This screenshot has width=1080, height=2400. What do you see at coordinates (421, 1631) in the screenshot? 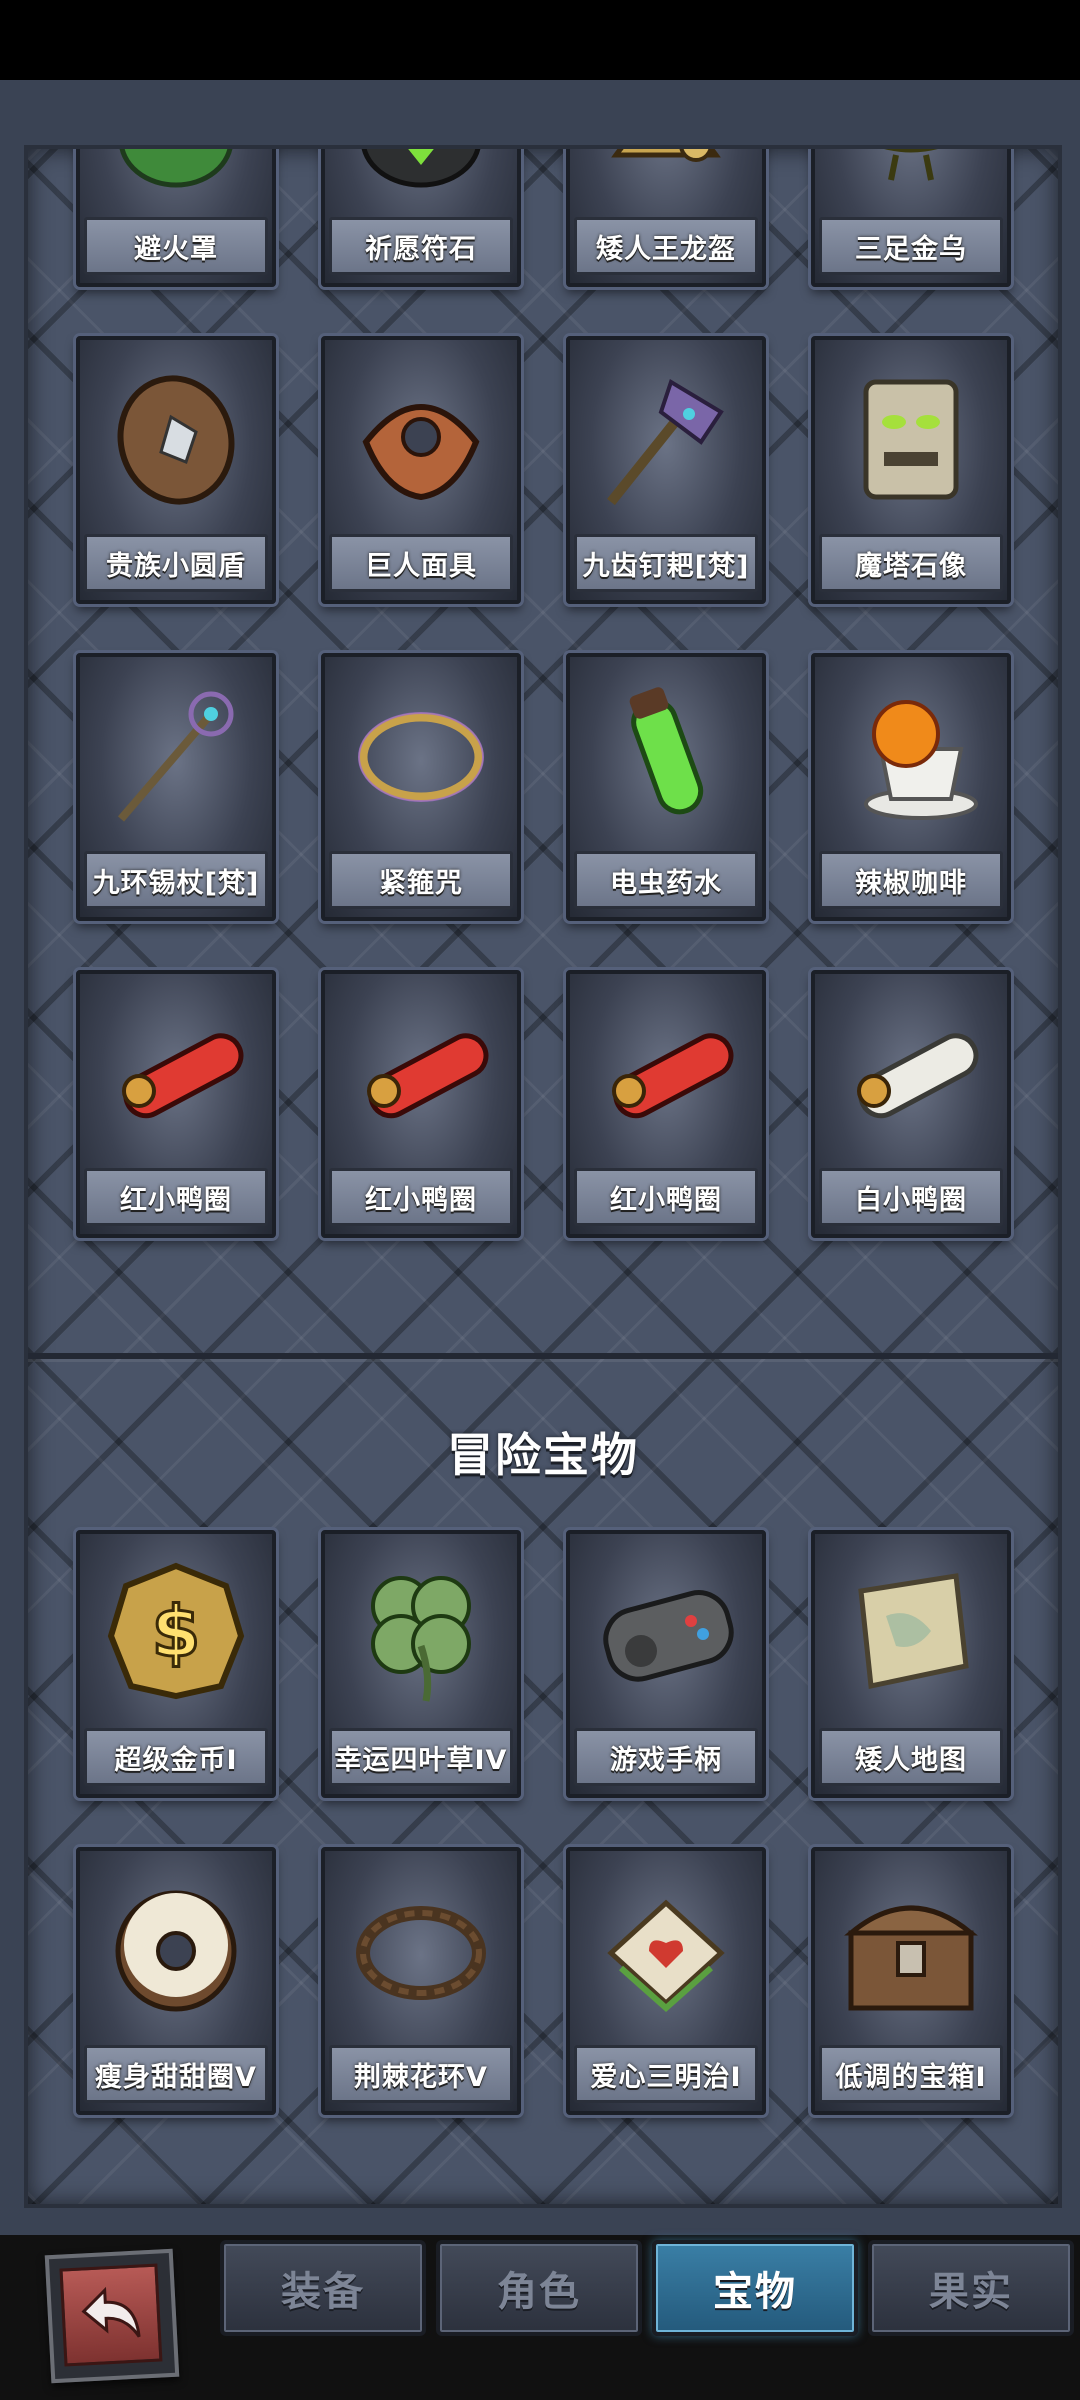
I see `four-leaf-clover-icon` at bounding box center [421, 1631].